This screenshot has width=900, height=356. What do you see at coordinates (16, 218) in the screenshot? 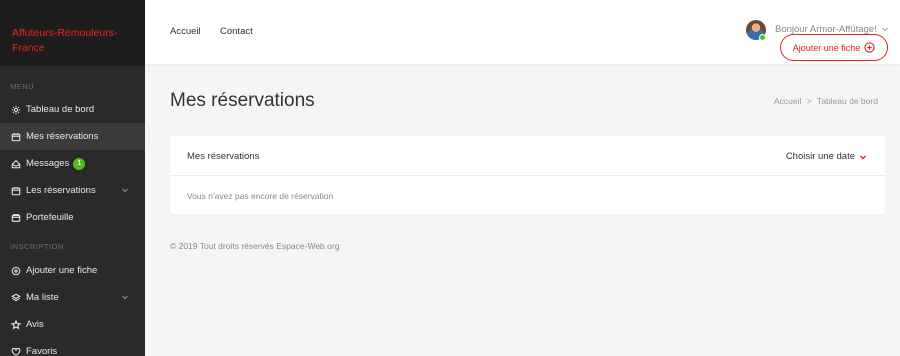
I see `wallet-icon` at bounding box center [16, 218].